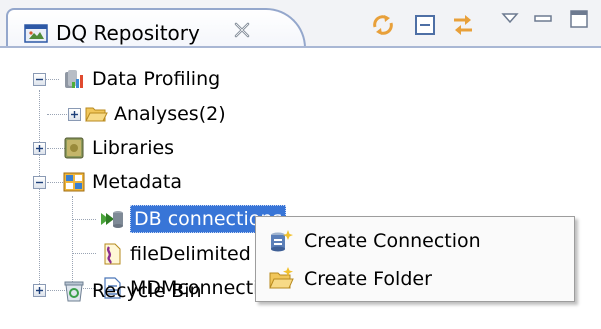  Describe the element at coordinates (74, 148) in the screenshot. I see `libraries-icon` at that location.